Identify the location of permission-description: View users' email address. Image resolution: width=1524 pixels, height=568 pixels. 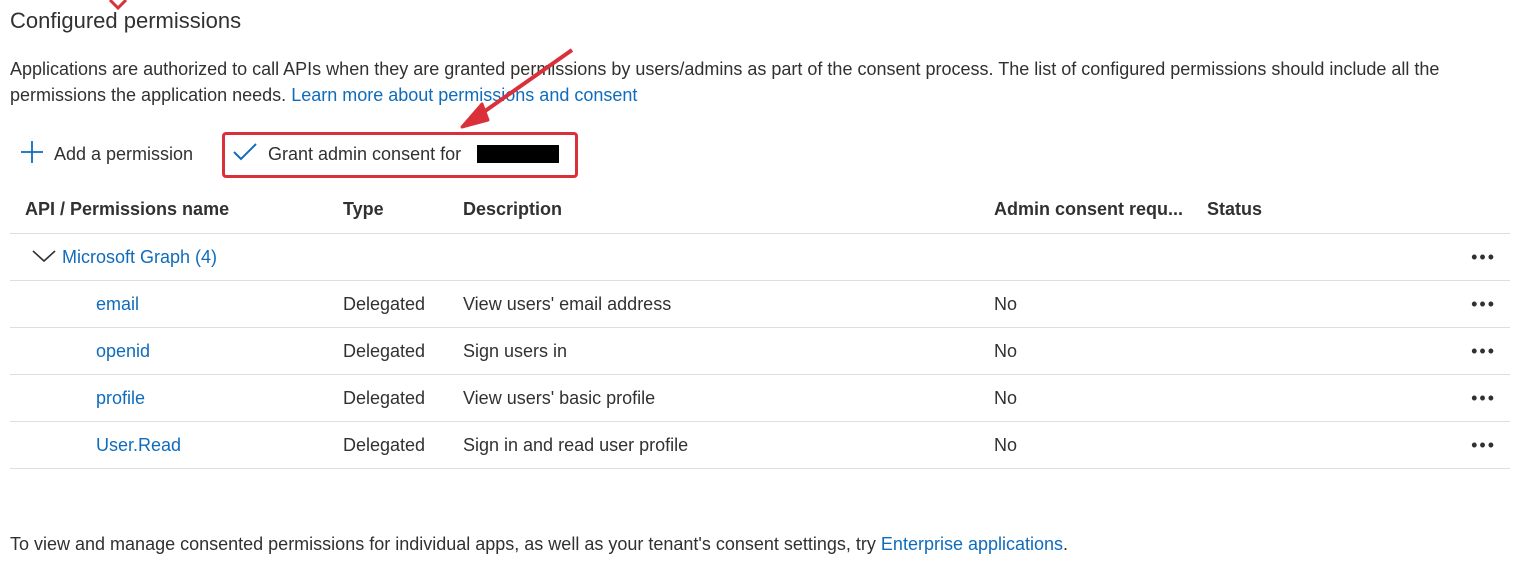
(567, 303).